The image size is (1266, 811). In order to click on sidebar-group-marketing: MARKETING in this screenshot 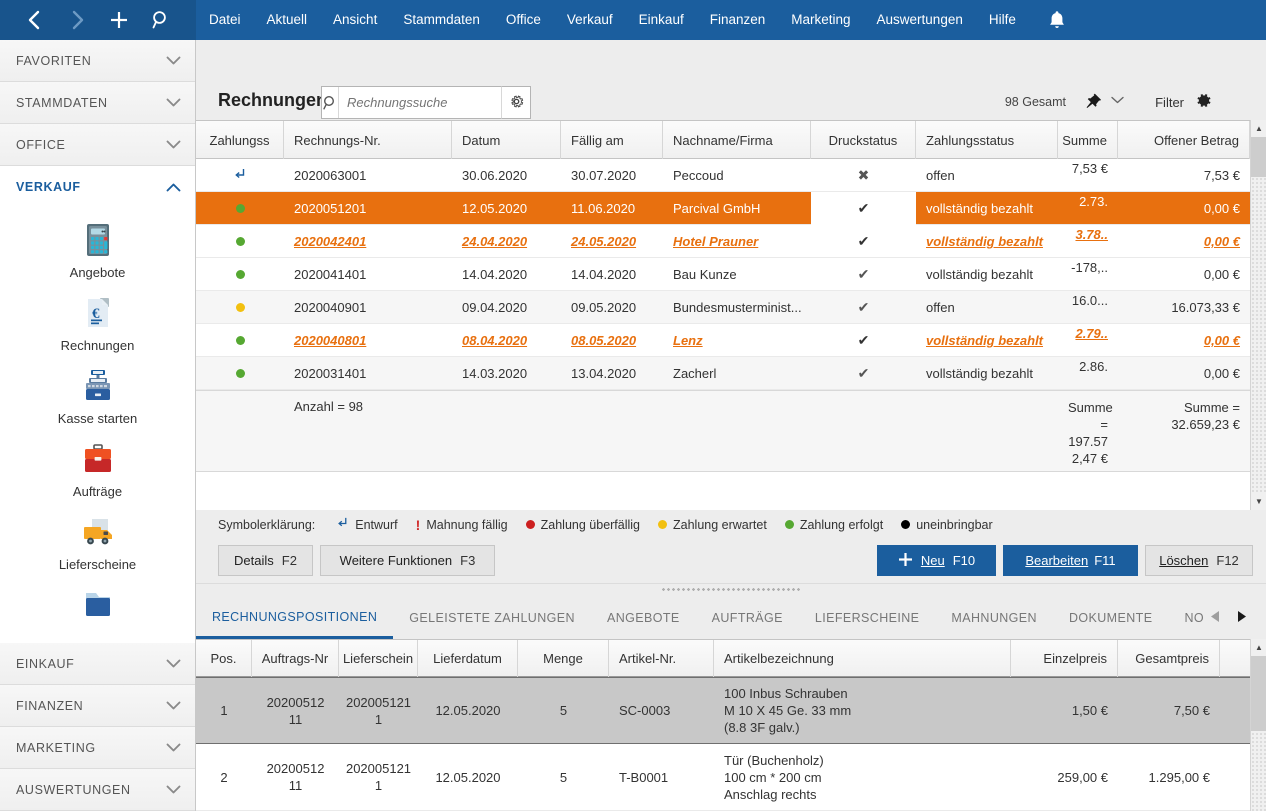, I will do `click(97, 748)`.